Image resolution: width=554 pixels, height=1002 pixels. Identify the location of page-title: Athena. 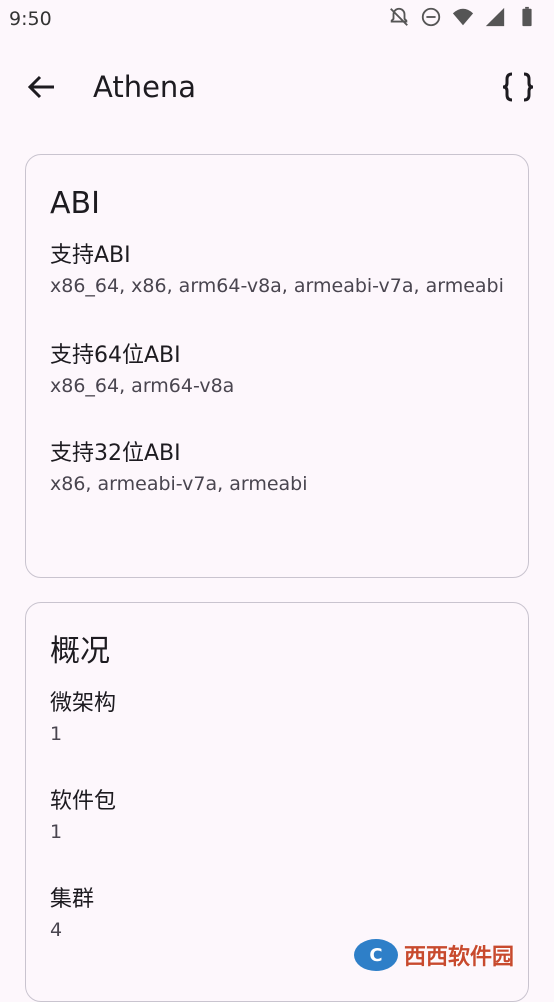
(144, 87).